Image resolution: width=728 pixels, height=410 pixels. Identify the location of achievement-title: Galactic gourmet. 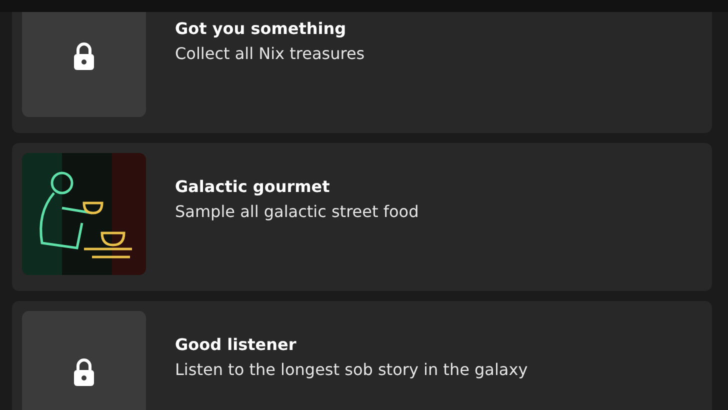
(253, 186).